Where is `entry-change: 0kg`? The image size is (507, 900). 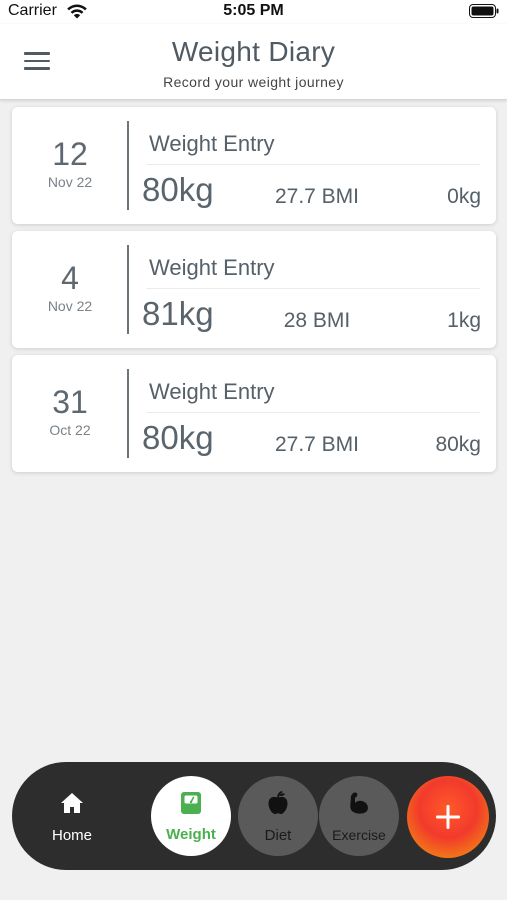
entry-change: 0kg is located at coordinates (464, 196).